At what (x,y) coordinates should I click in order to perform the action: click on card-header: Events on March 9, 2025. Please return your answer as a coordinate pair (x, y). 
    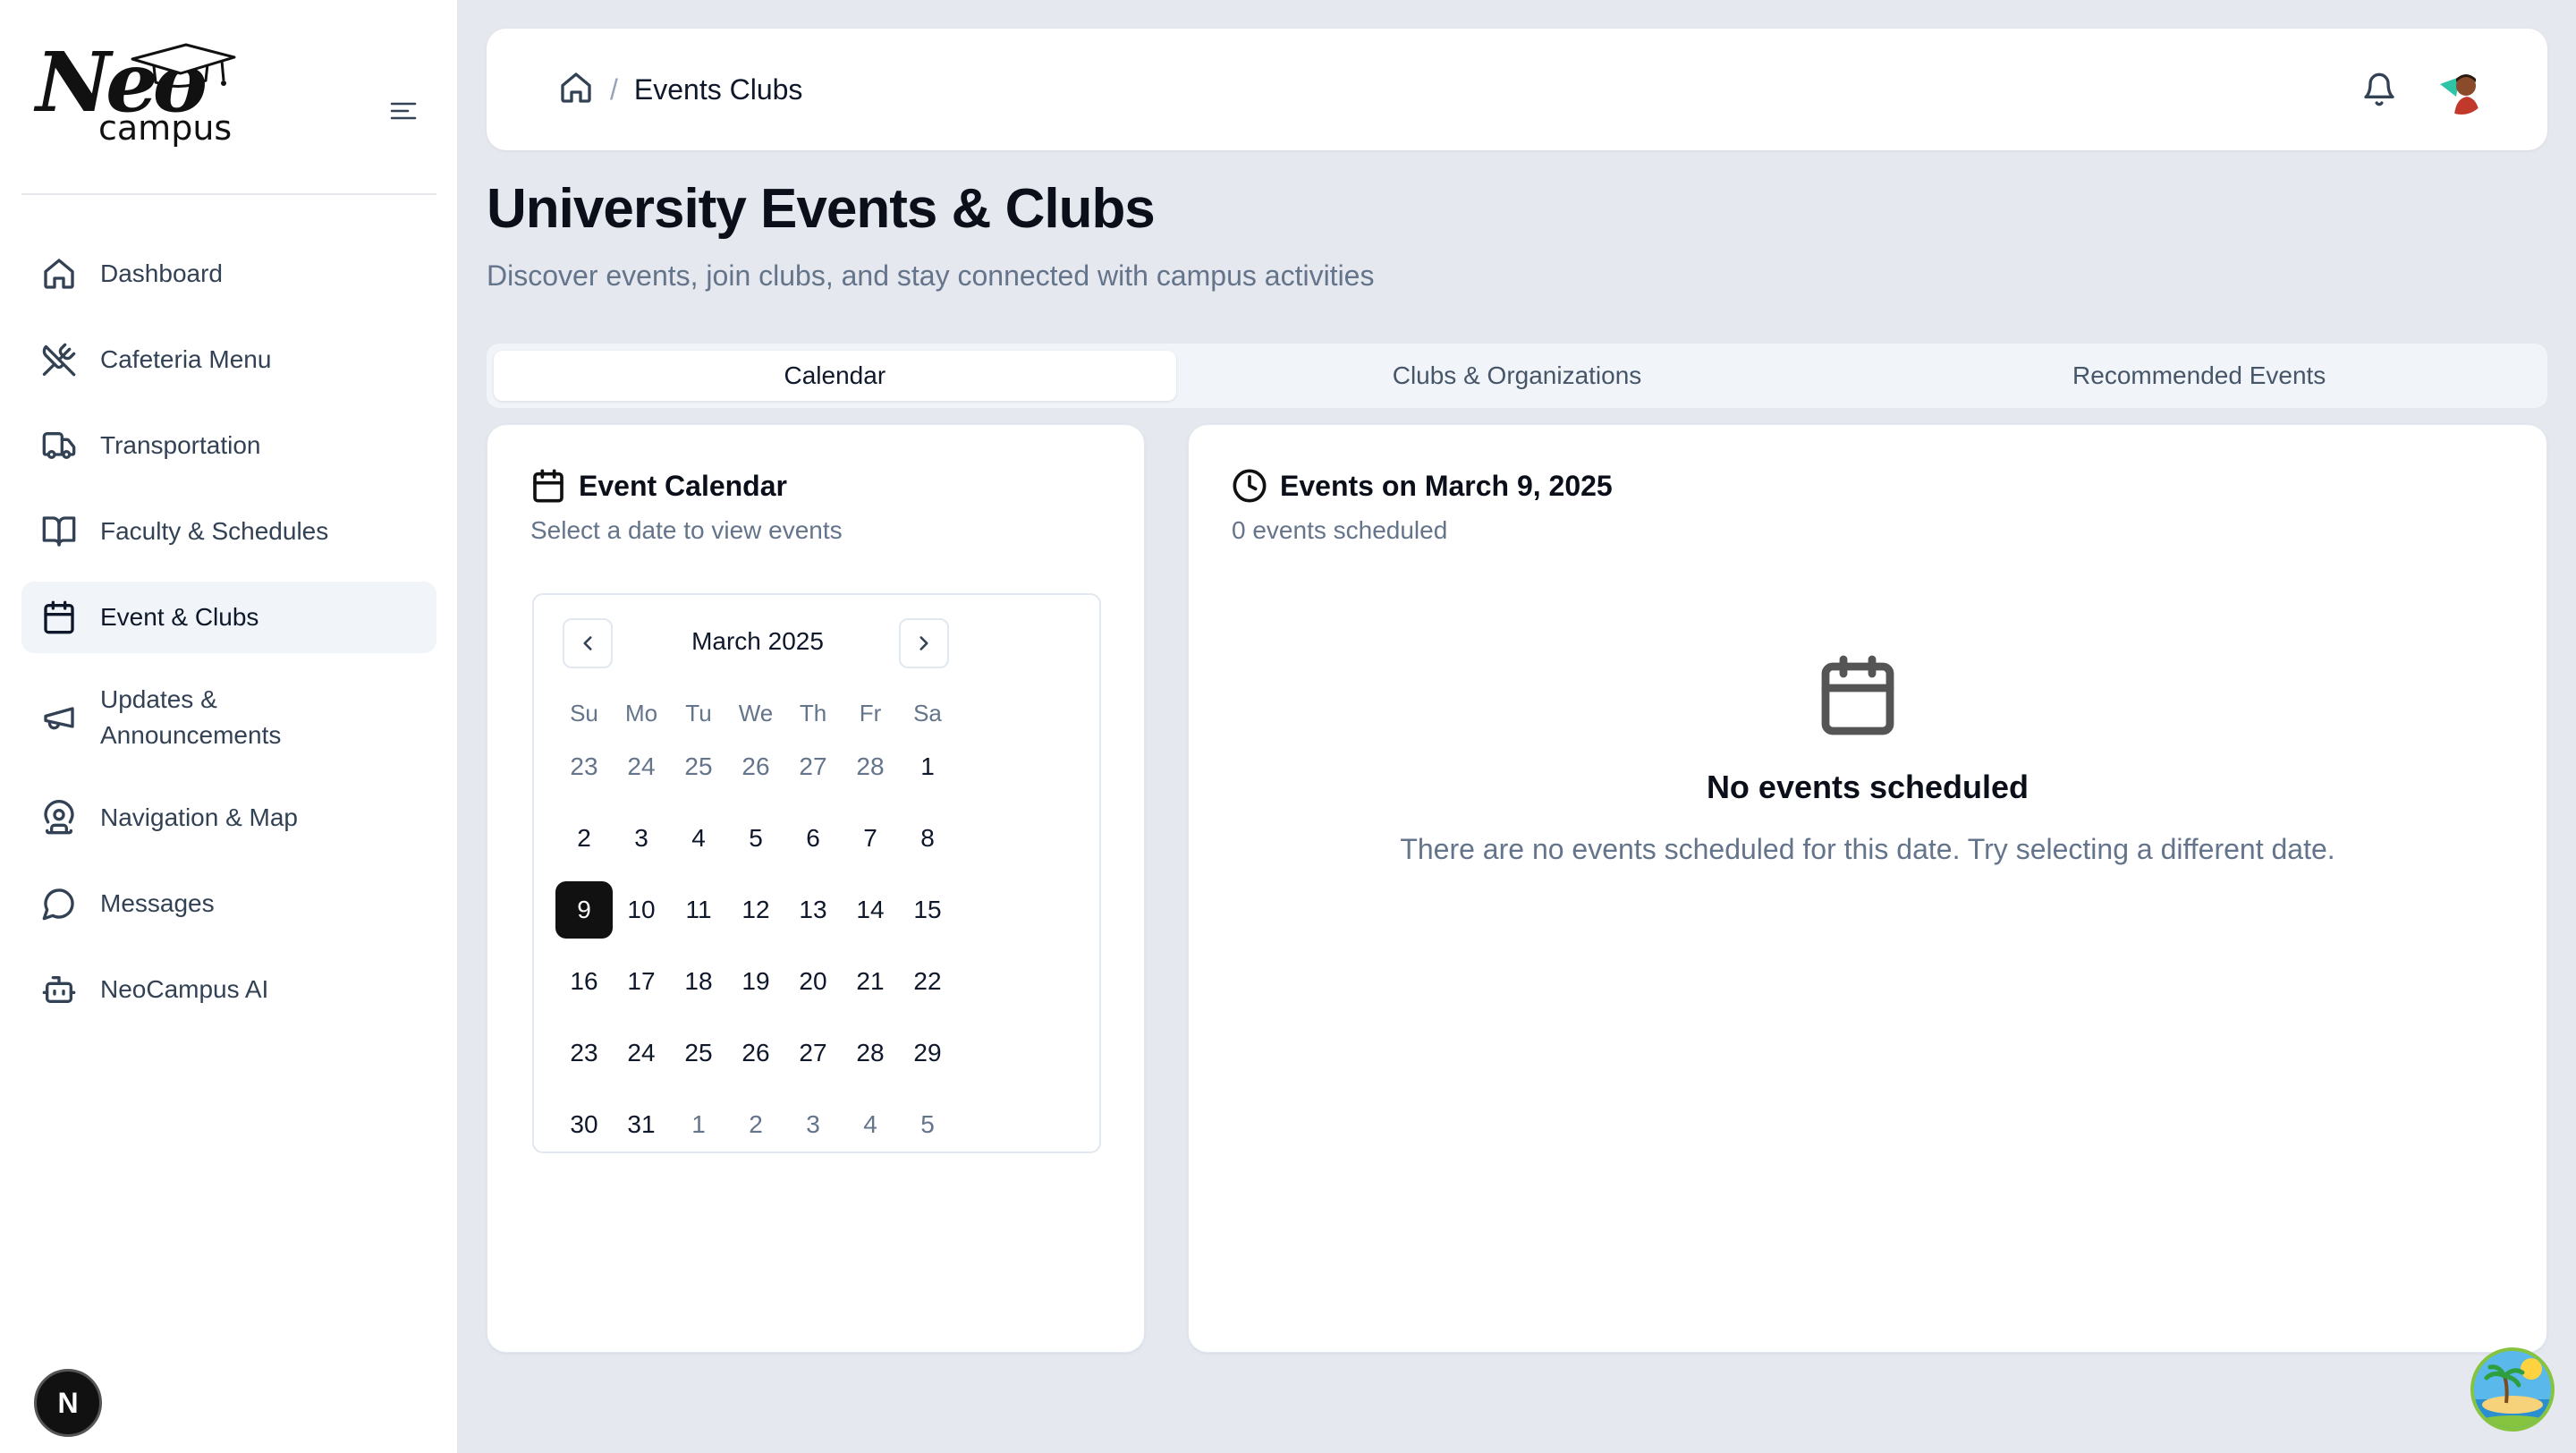
    Looking at the image, I should click on (1422, 486).